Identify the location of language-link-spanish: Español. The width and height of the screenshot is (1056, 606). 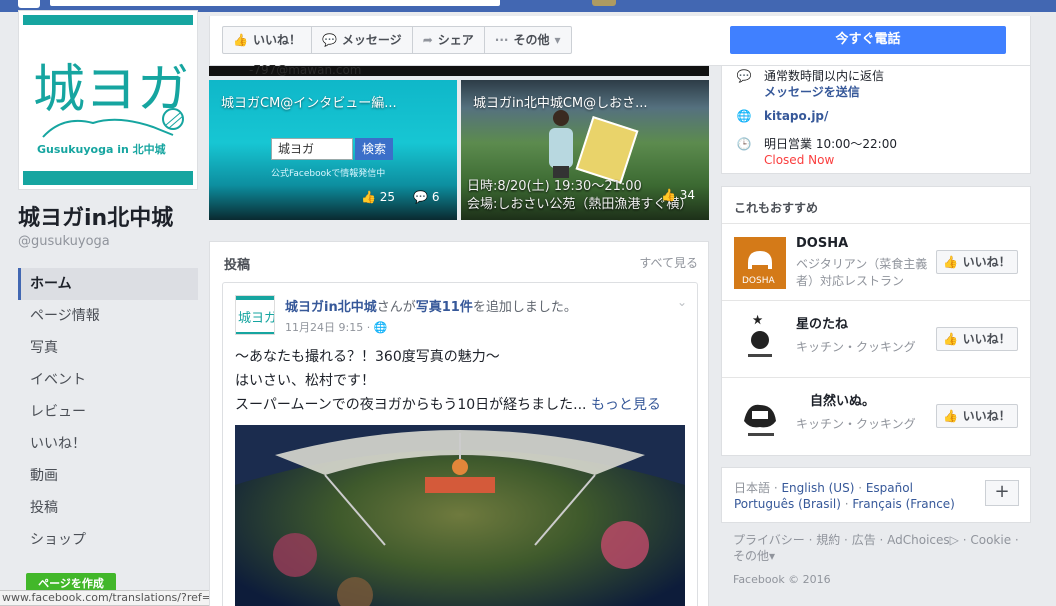
(889, 488).